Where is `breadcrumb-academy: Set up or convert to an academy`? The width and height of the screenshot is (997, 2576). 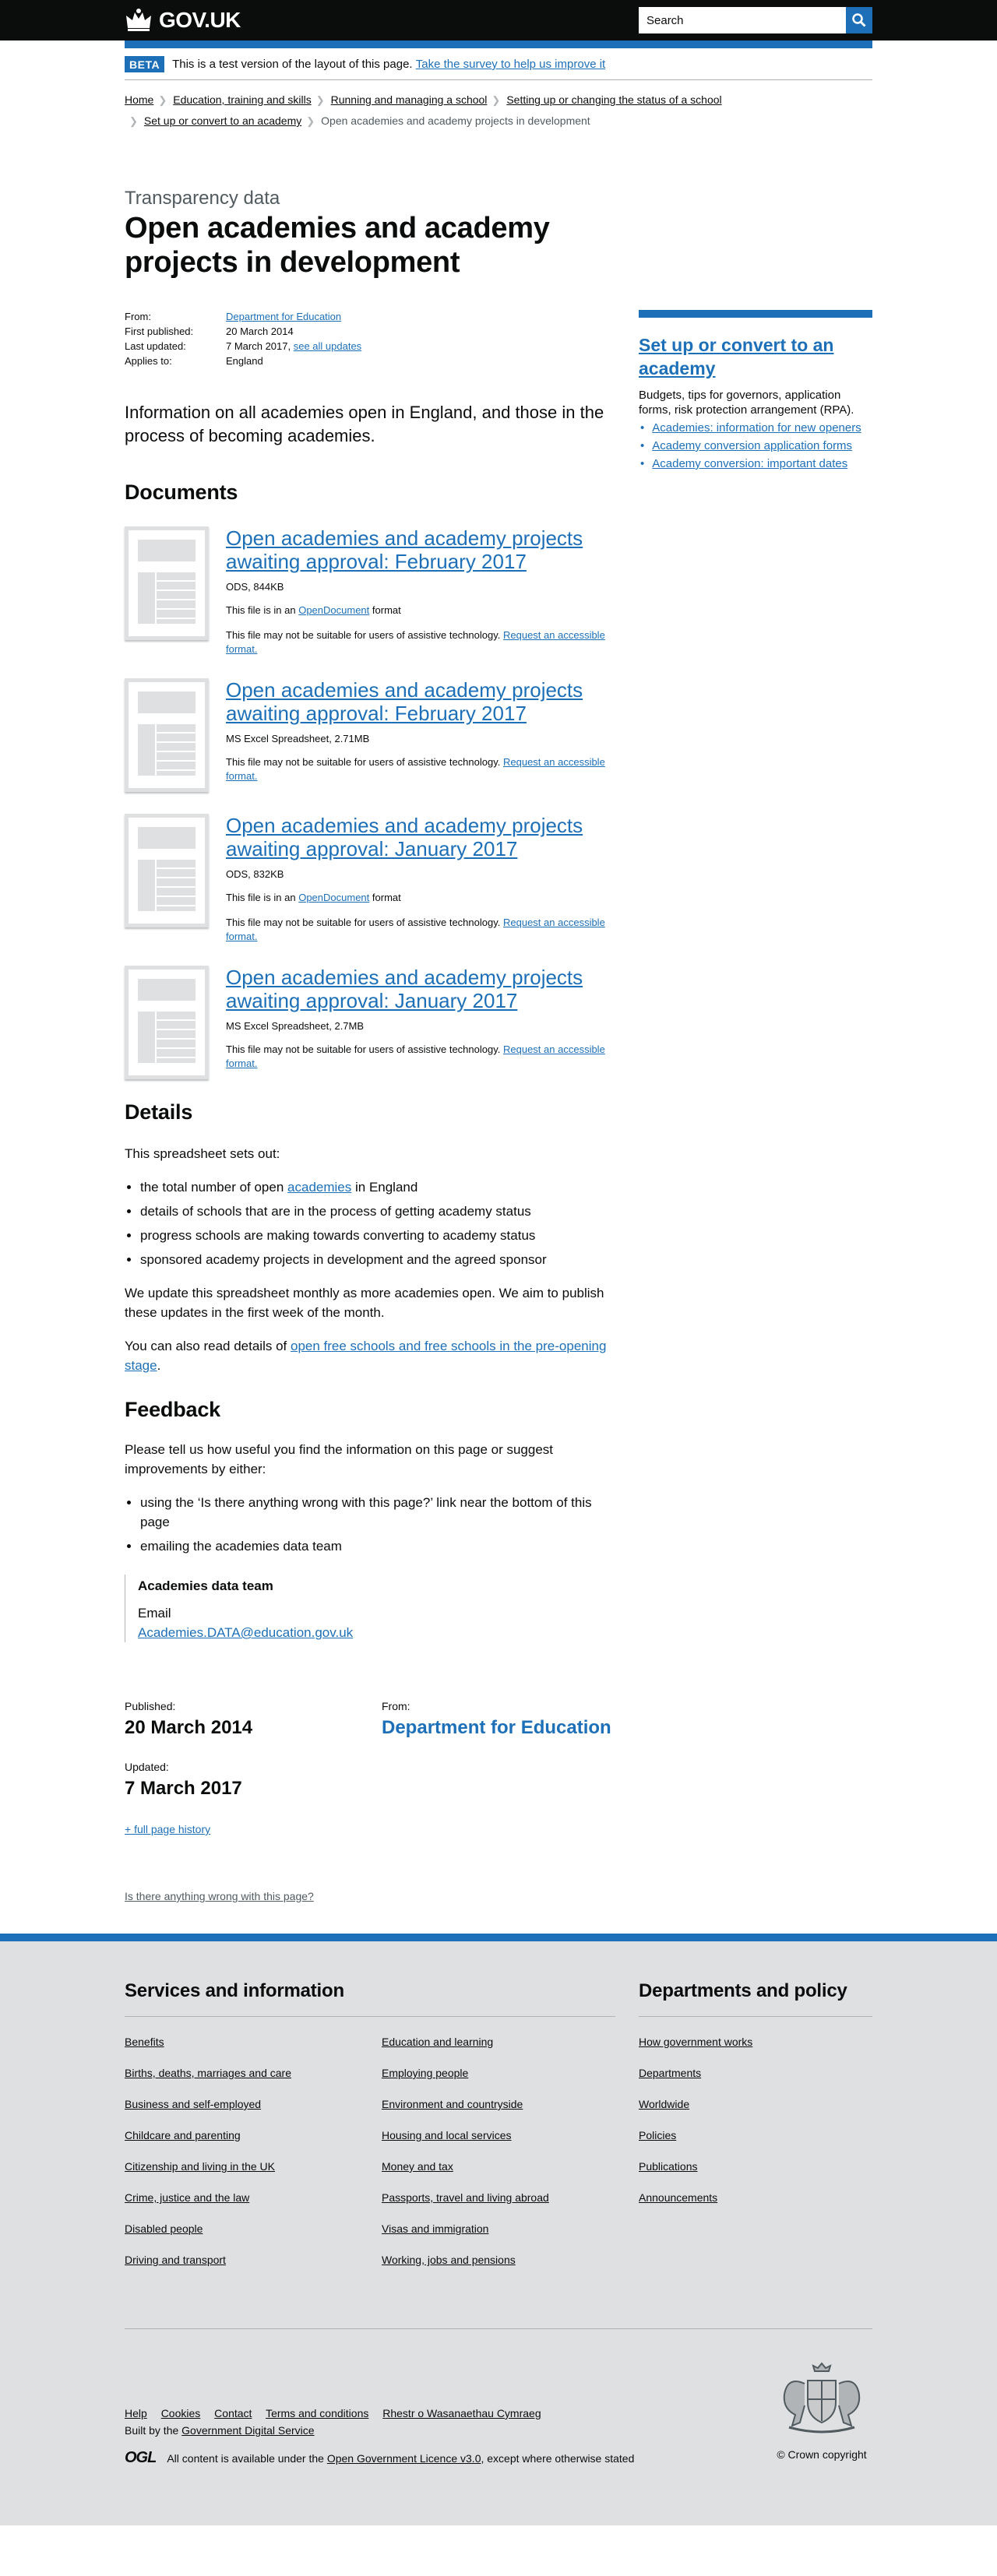
breadcrumb-academy: Set up or convert to an academy is located at coordinates (222, 120).